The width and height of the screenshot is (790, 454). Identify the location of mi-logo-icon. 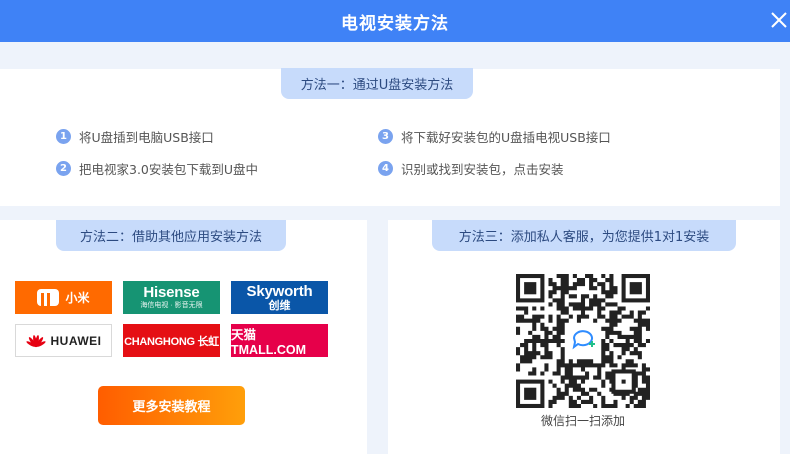
(48, 297).